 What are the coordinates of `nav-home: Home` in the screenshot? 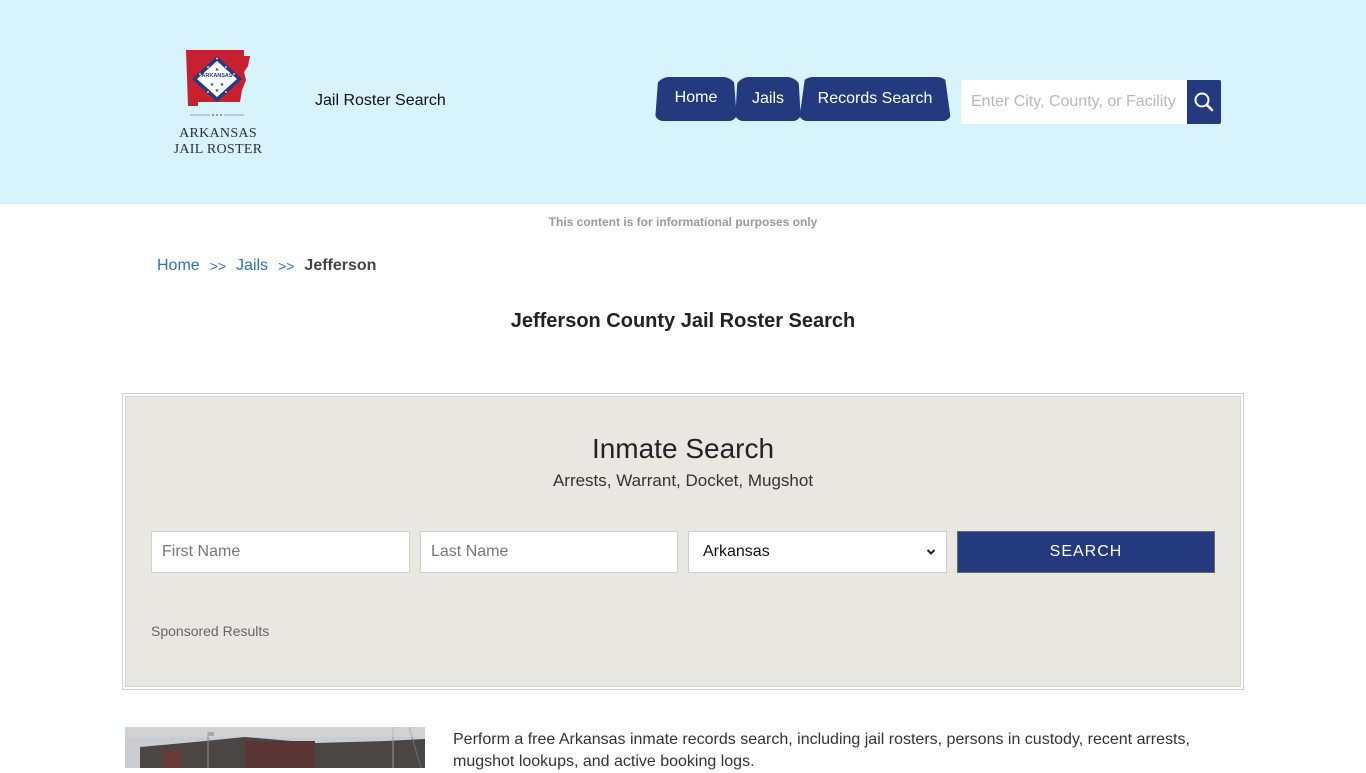 It's located at (696, 99).